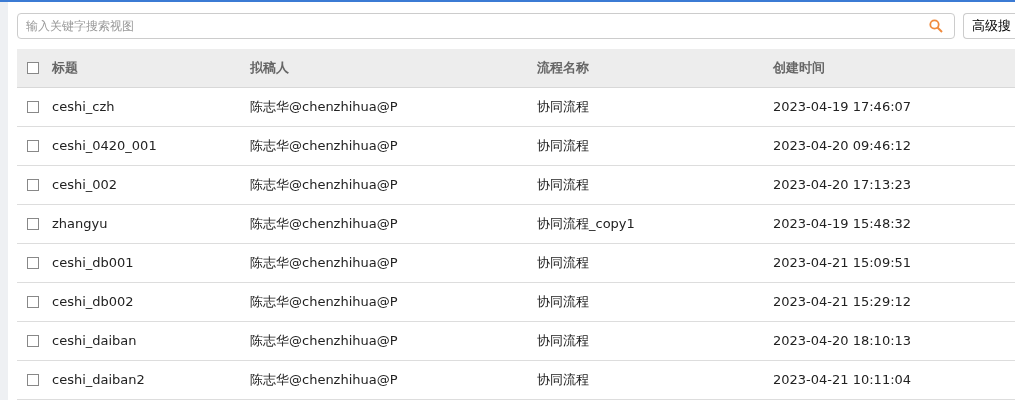  I want to click on created-time-cell: 2023-04-20 09:46:12, so click(842, 146).